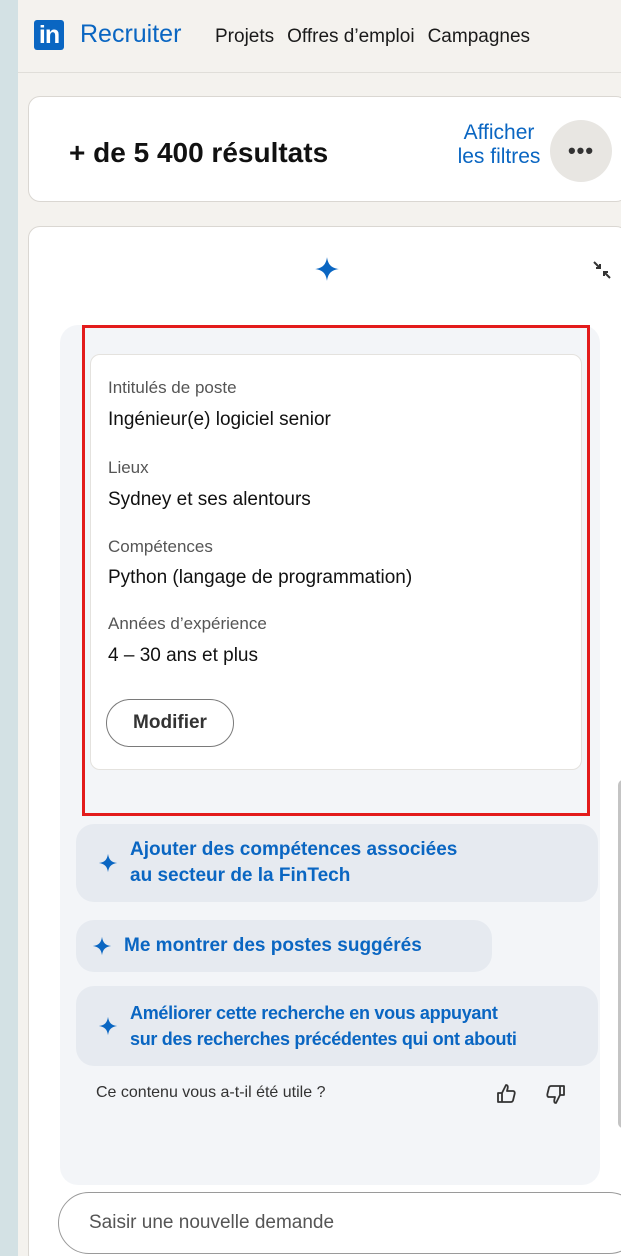 The image size is (621, 1256). What do you see at coordinates (130, 34) in the screenshot?
I see `recruiter-brand: Recruiter` at bounding box center [130, 34].